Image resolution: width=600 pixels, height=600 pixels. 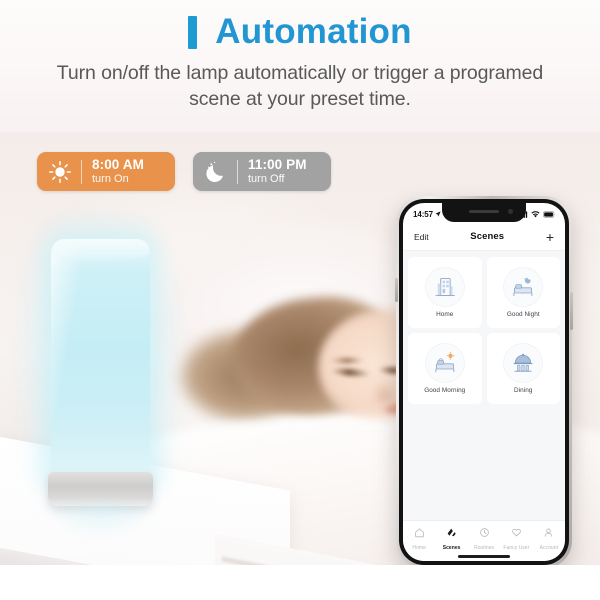 I want to click on schedule-state-on: turn On, so click(x=110, y=178).